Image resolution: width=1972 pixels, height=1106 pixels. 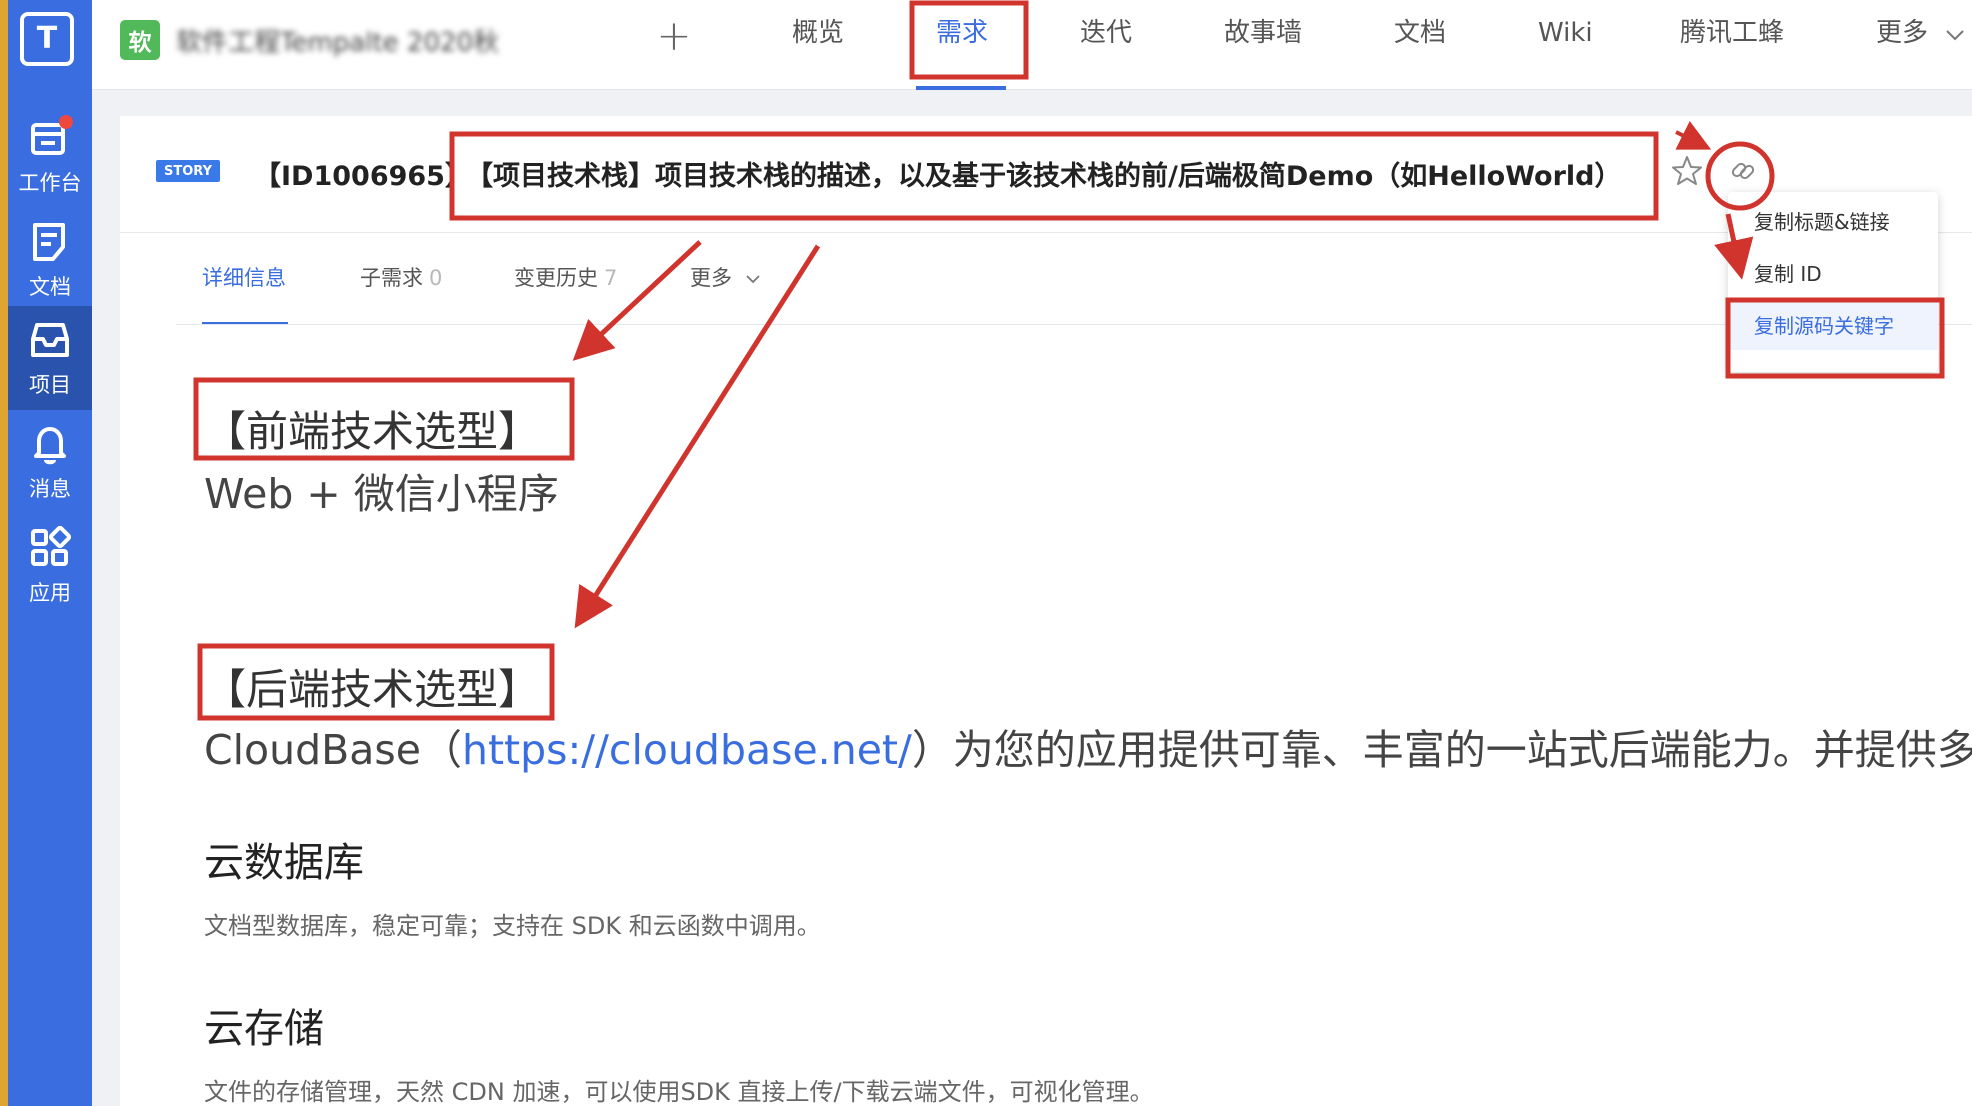 I want to click on tab-change-history: 变更历史 7, so click(x=565, y=277).